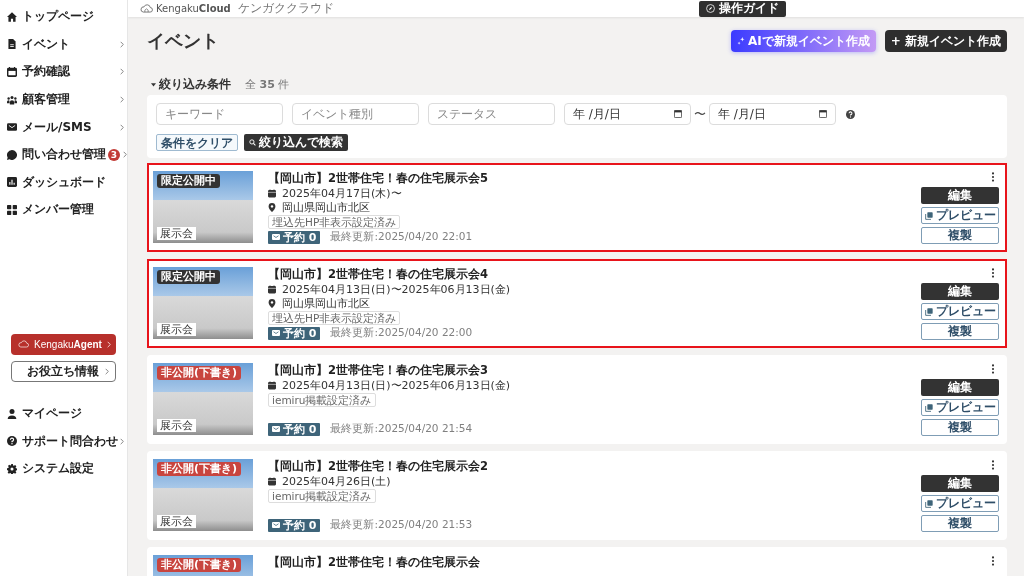 The height and width of the screenshot is (576, 1024). Describe the element at coordinates (945, 41) in the screenshot. I see `new-event-button: + 新規イベント作成` at that location.